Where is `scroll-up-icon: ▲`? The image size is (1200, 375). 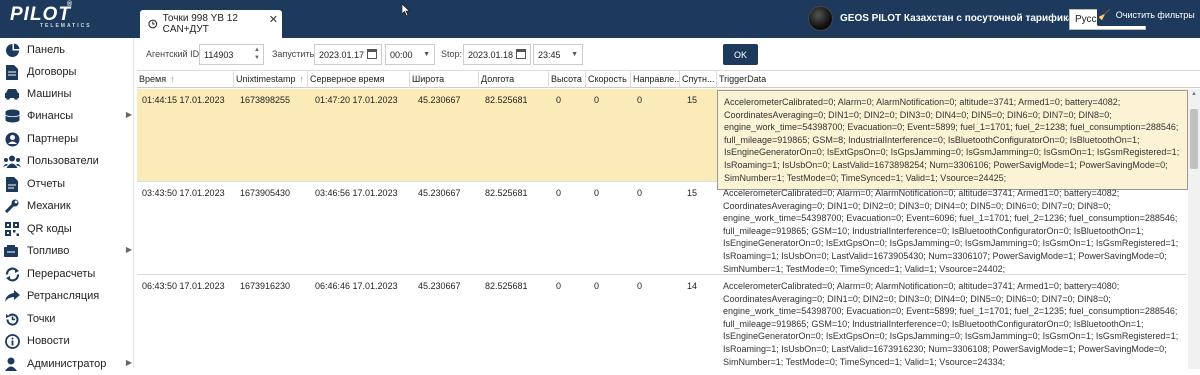 scroll-up-icon: ▲ is located at coordinates (1194, 94).